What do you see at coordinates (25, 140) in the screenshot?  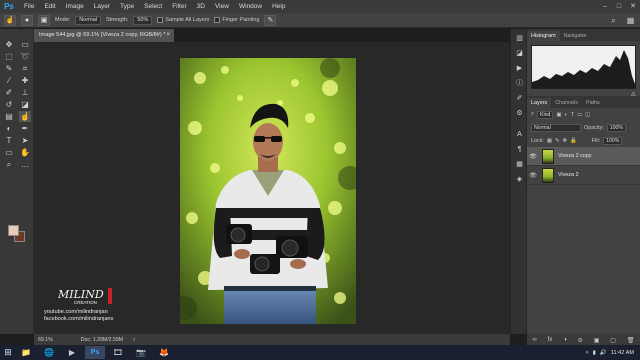 I see `path-select-tool-icon: ➤` at bounding box center [25, 140].